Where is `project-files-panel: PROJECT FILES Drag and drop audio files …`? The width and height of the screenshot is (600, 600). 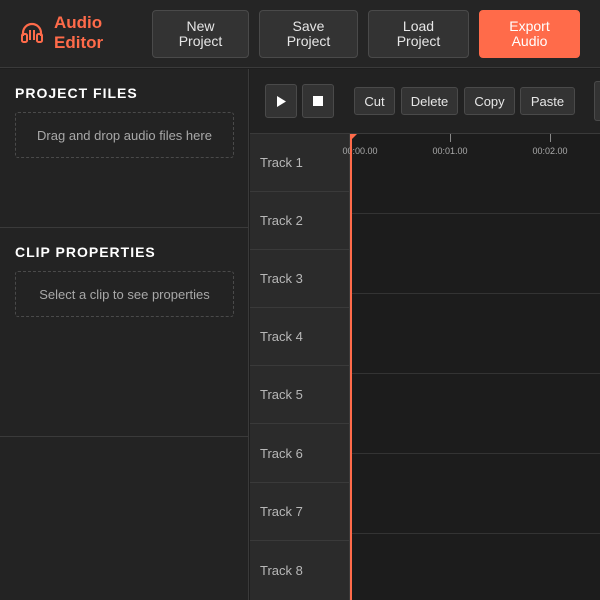 project-files-panel: PROJECT FILES Drag and drop audio files … is located at coordinates (124, 148).